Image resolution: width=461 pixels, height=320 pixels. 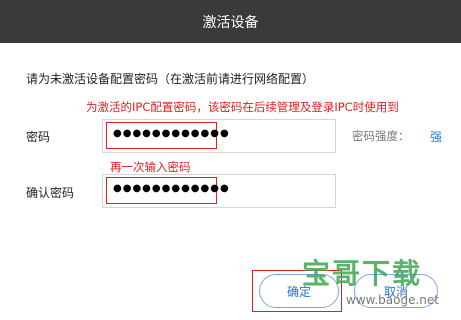 I want to click on password-value: ●●●●●●●●●●●●, so click(x=171, y=133).